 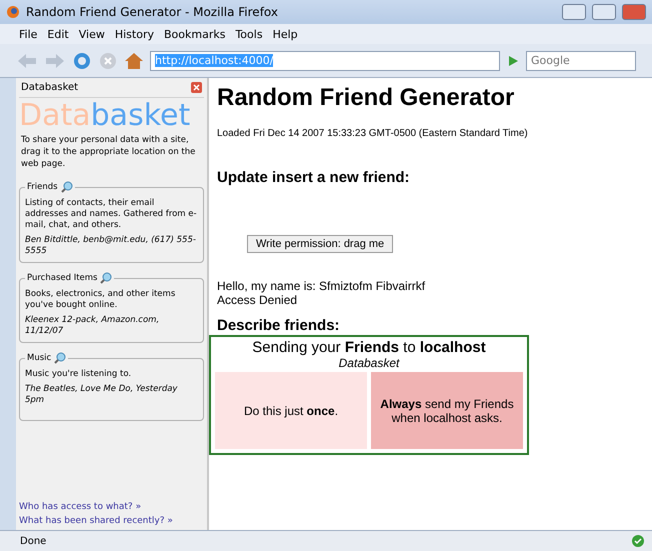 I want to click on window-title: Random Friend Generator - Mozilla Firefox, so click(x=152, y=12).